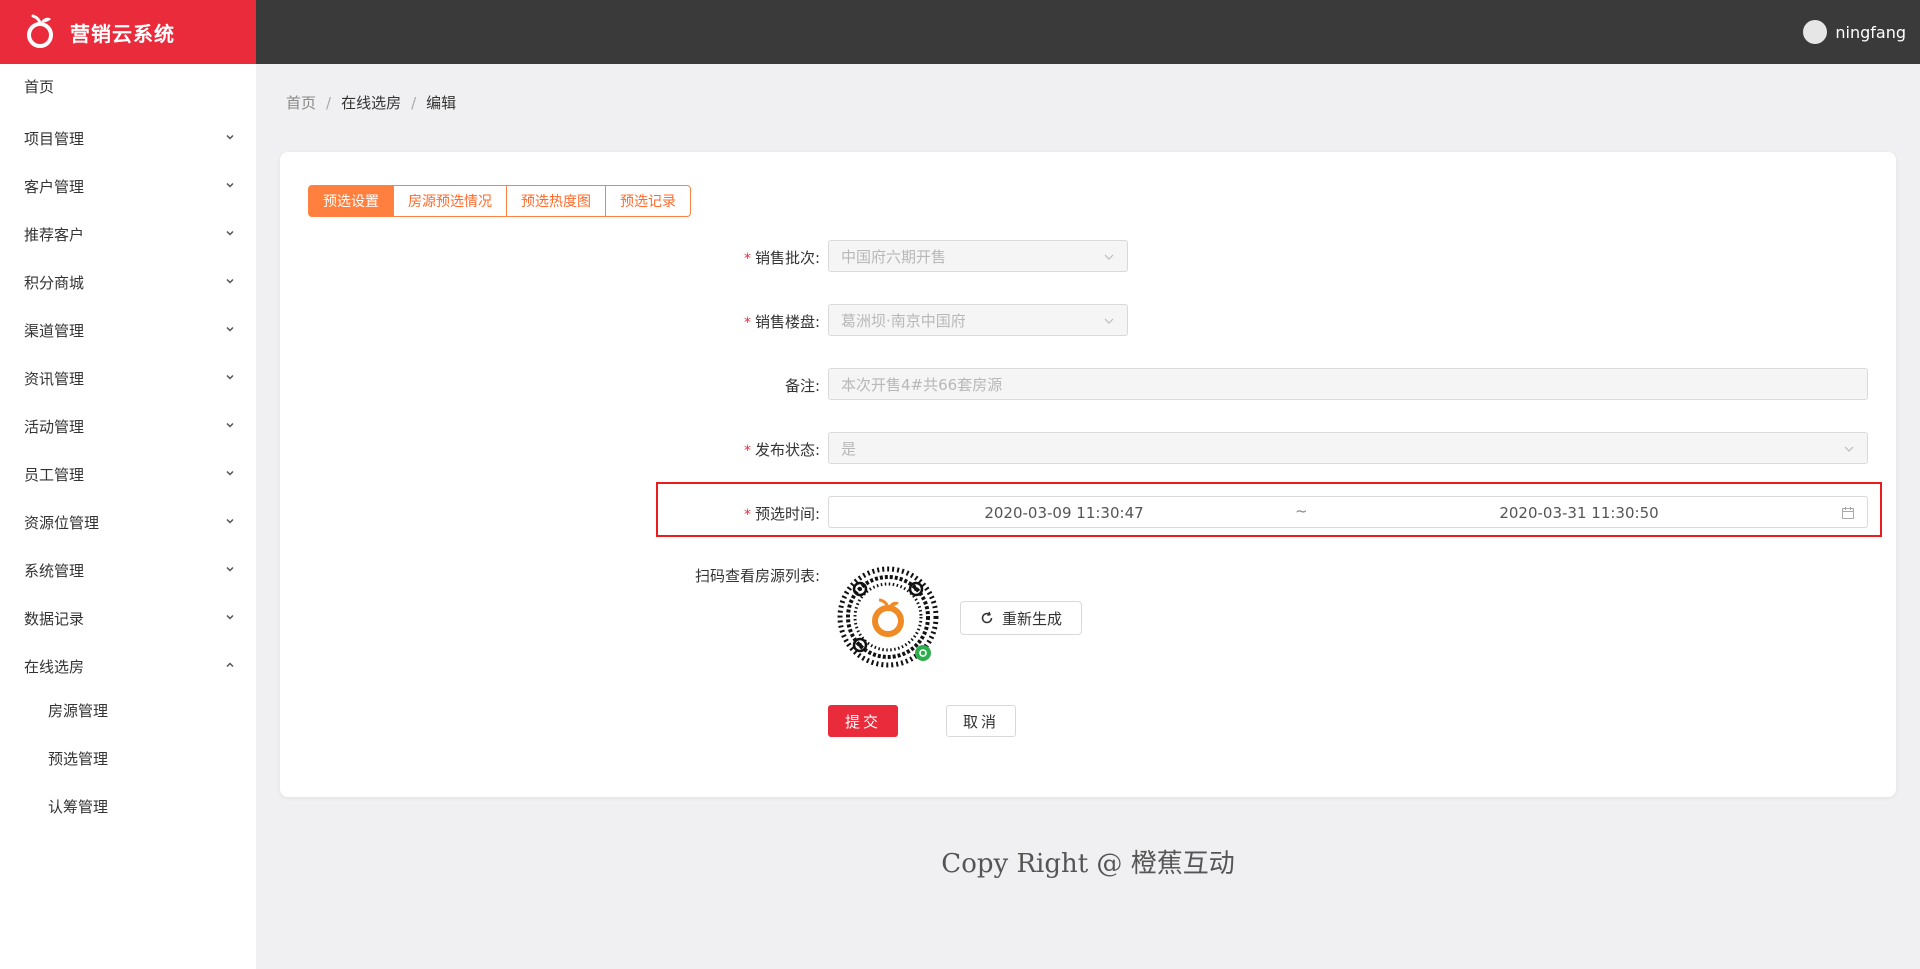 The width and height of the screenshot is (1920, 969). I want to click on sidebar-item-label: 项目管理, so click(54, 138).